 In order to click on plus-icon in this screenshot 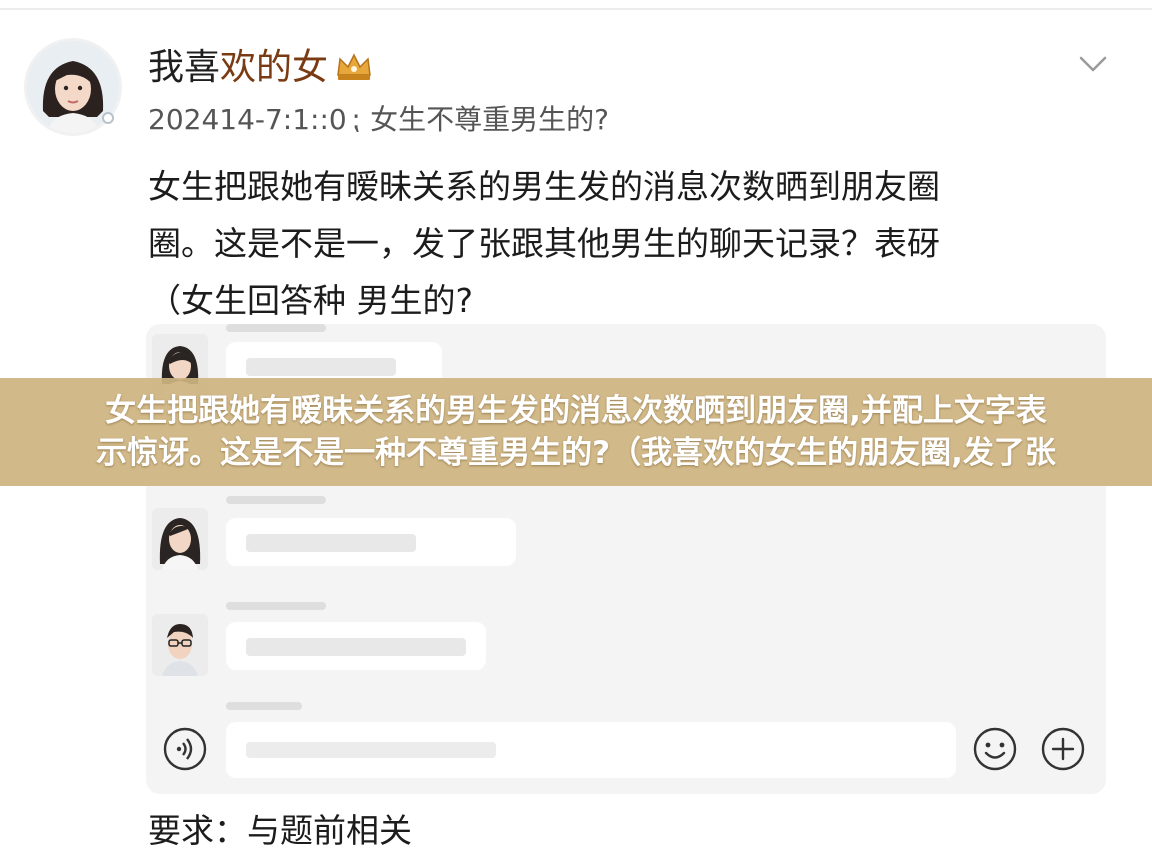, I will do `click(1063, 749)`.